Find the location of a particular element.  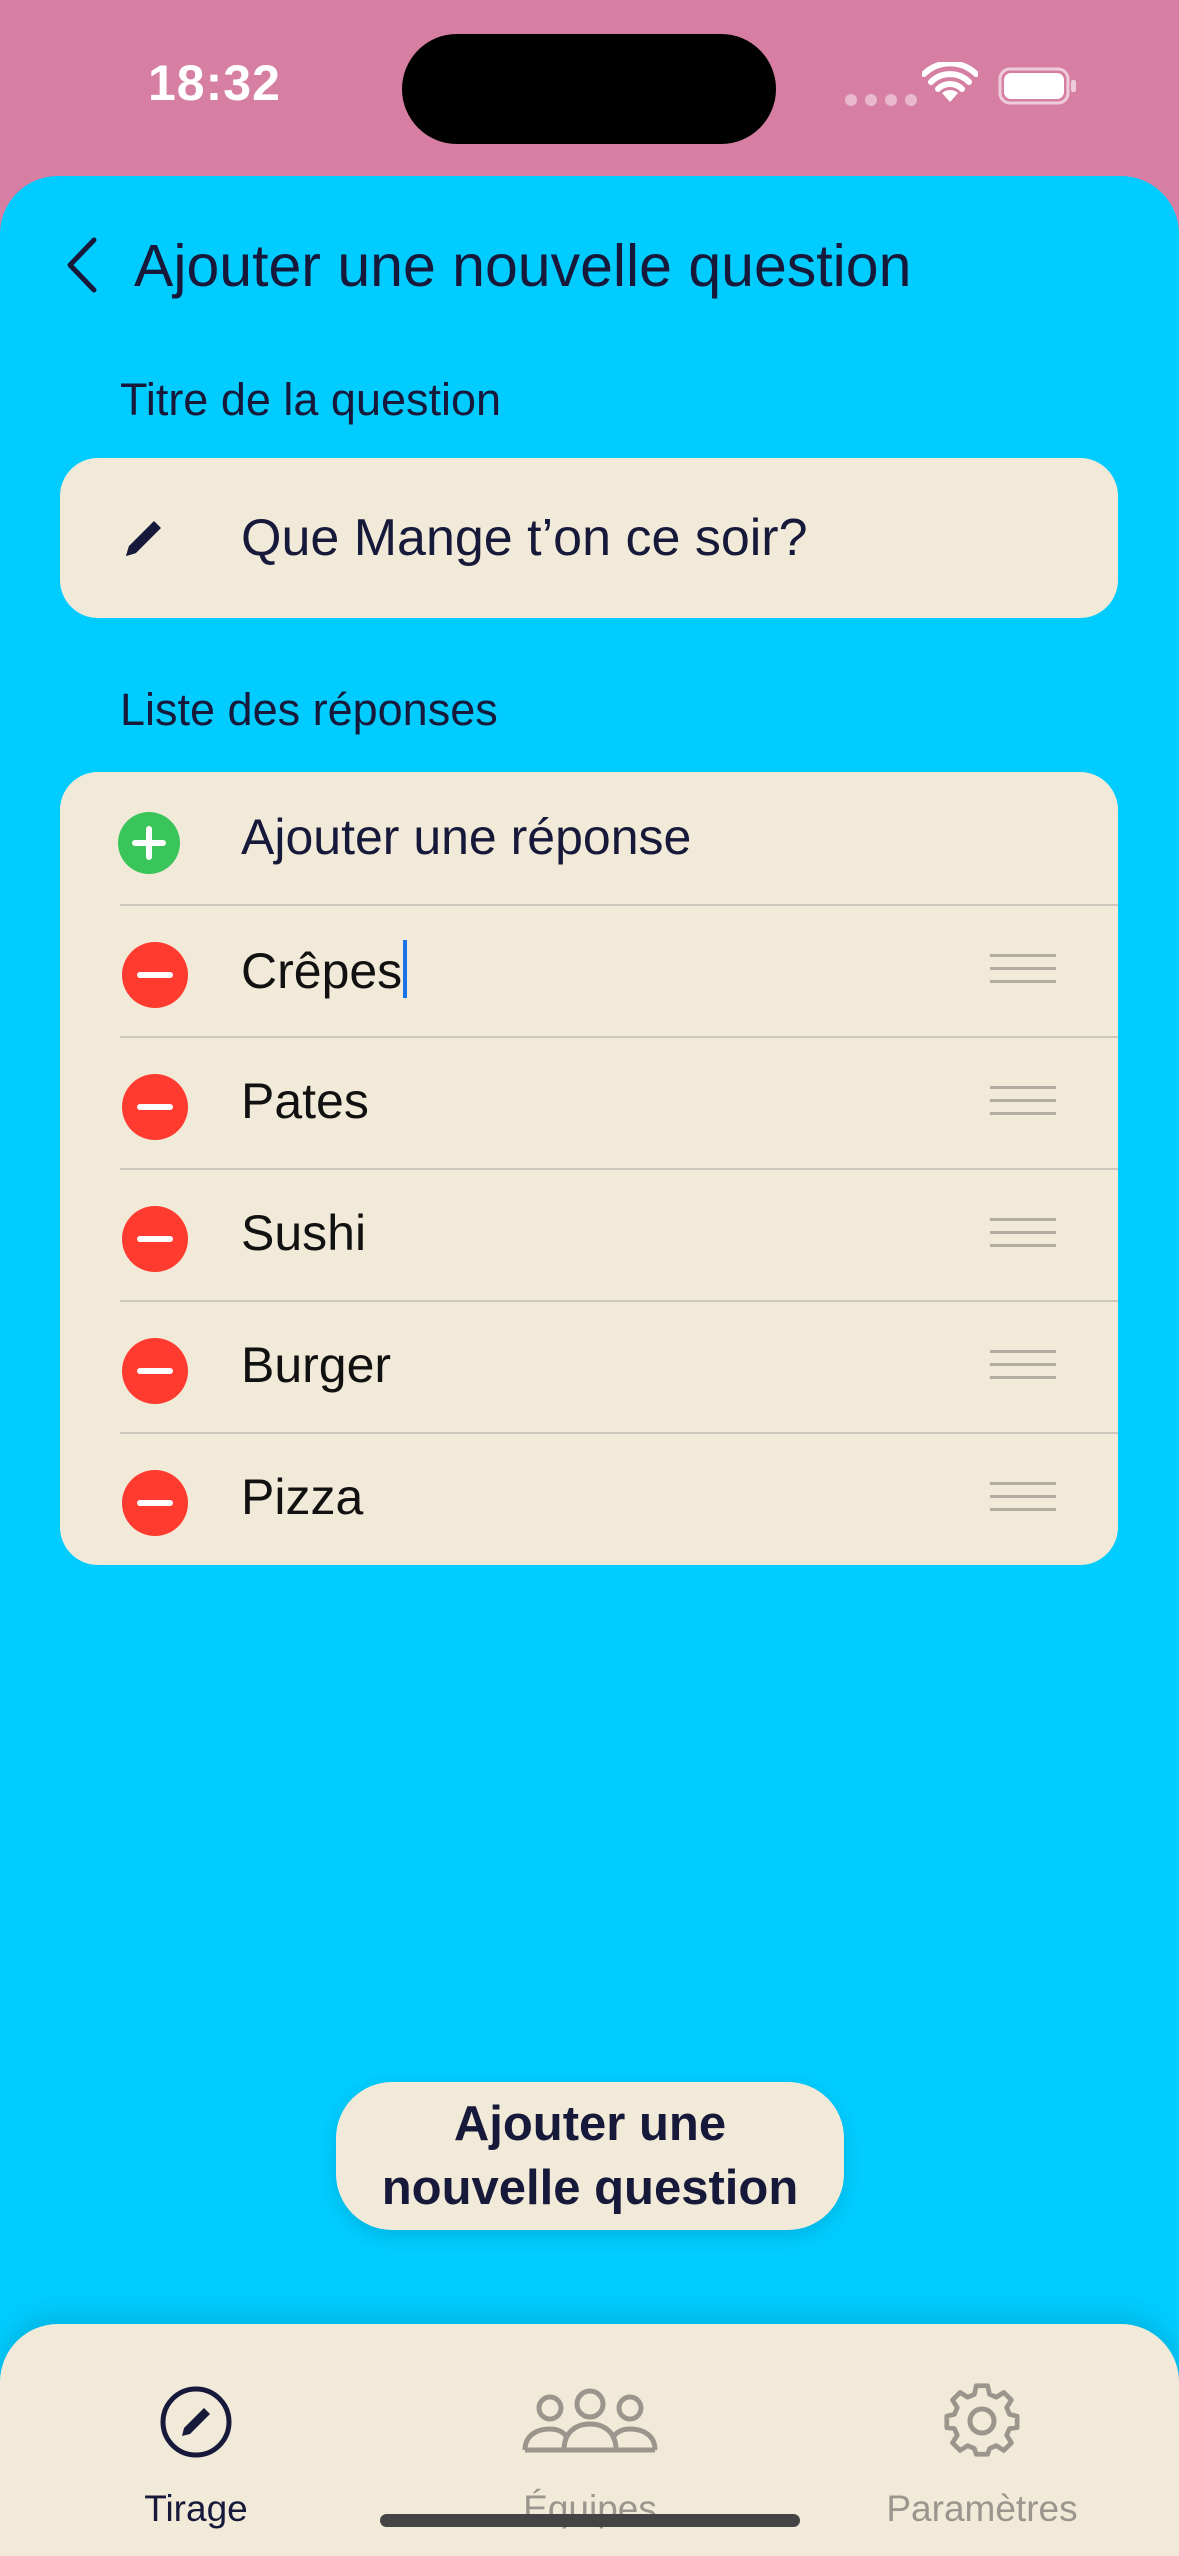

tab-label: Paramètres is located at coordinates (982, 2508).